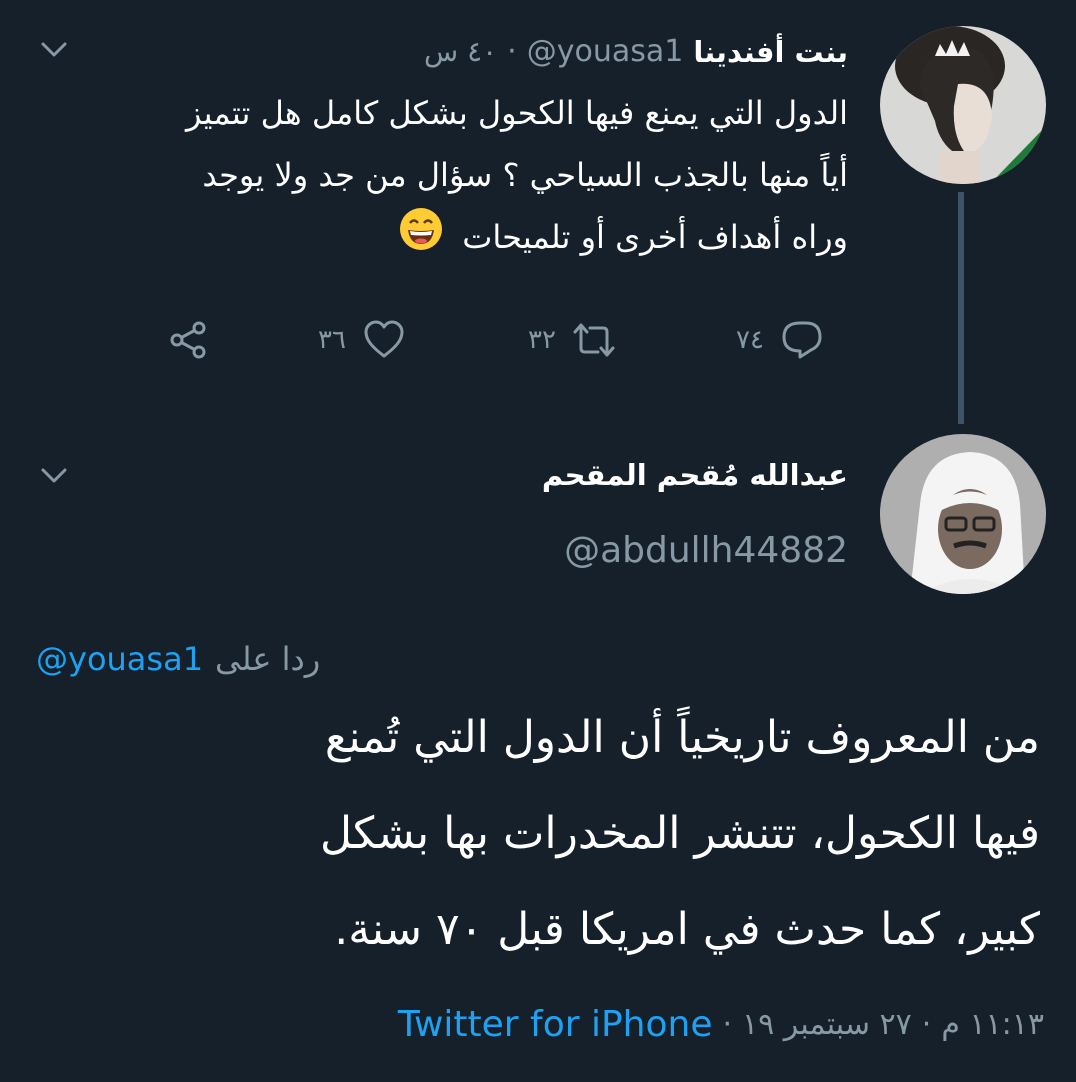 This screenshot has width=1076, height=1082. I want to click on parent-handle: @youasa1, so click(605, 51).